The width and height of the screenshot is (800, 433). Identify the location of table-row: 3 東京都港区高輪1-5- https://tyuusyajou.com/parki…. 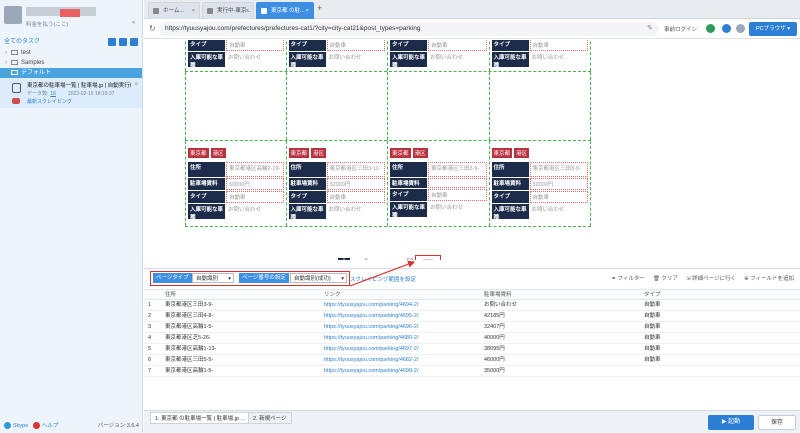
(472, 327).